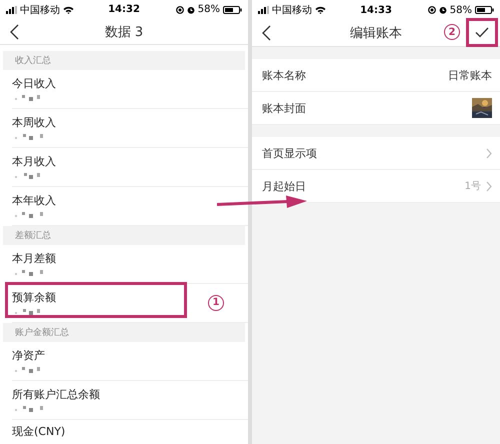 The image size is (500, 444). What do you see at coordinates (34, 122) in the screenshot?
I see `row-label: 本周收入` at bounding box center [34, 122].